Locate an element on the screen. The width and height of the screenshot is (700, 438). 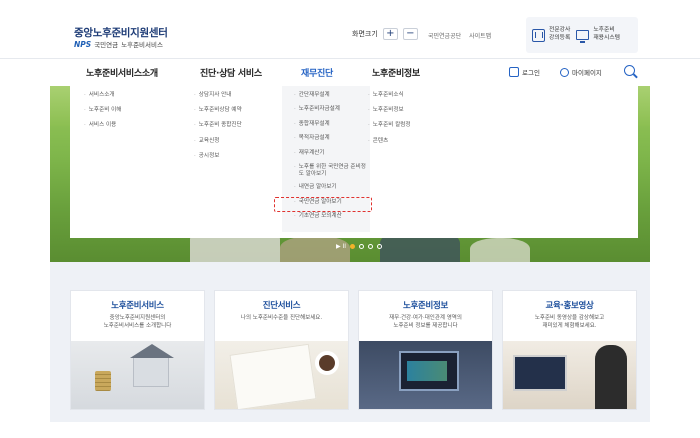
zoom-label: 화면크기 is located at coordinates (365, 34).